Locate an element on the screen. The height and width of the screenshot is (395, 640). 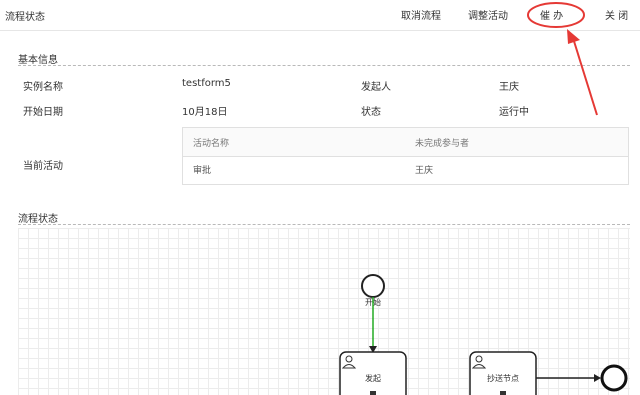
arrowhead is located at coordinates (597, 378).